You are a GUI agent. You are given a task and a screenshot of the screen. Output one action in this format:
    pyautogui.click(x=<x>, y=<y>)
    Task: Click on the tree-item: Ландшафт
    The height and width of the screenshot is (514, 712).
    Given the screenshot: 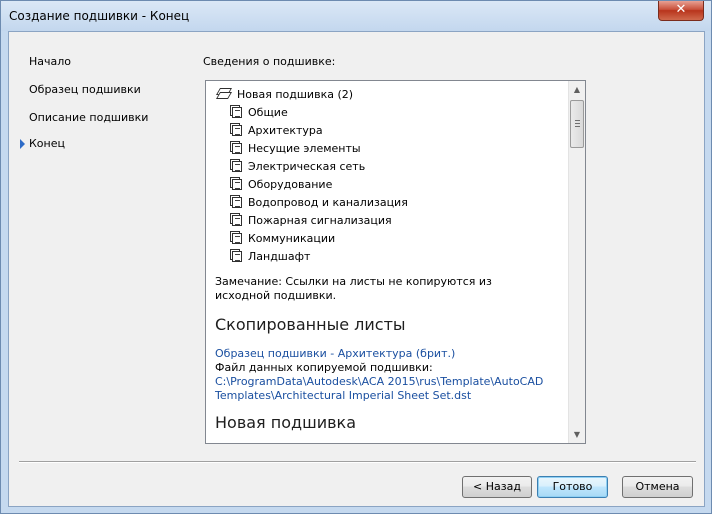 What is the action you would take?
    pyautogui.click(x=270, y=257)
    